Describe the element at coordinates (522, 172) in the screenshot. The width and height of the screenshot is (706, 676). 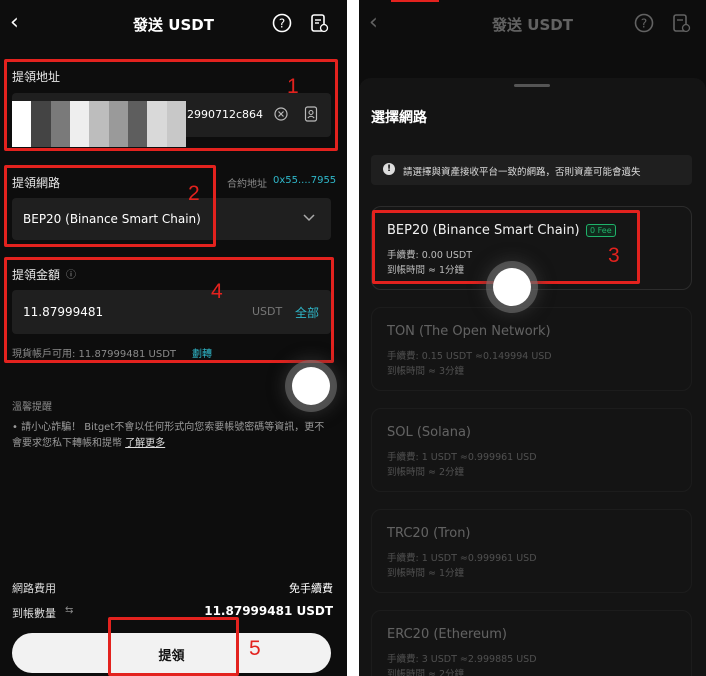
I see `warning-text: 請選擇與資產接收平台一致的網路，否則資產可能會遺失` at that location.